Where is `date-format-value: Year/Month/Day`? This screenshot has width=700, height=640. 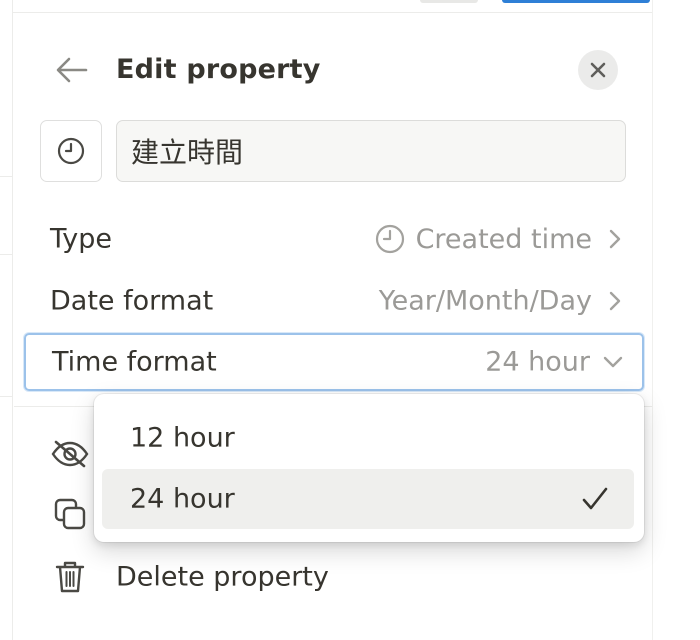 date-format-value: Year/Month/Day is located at coordinates (485, 301).